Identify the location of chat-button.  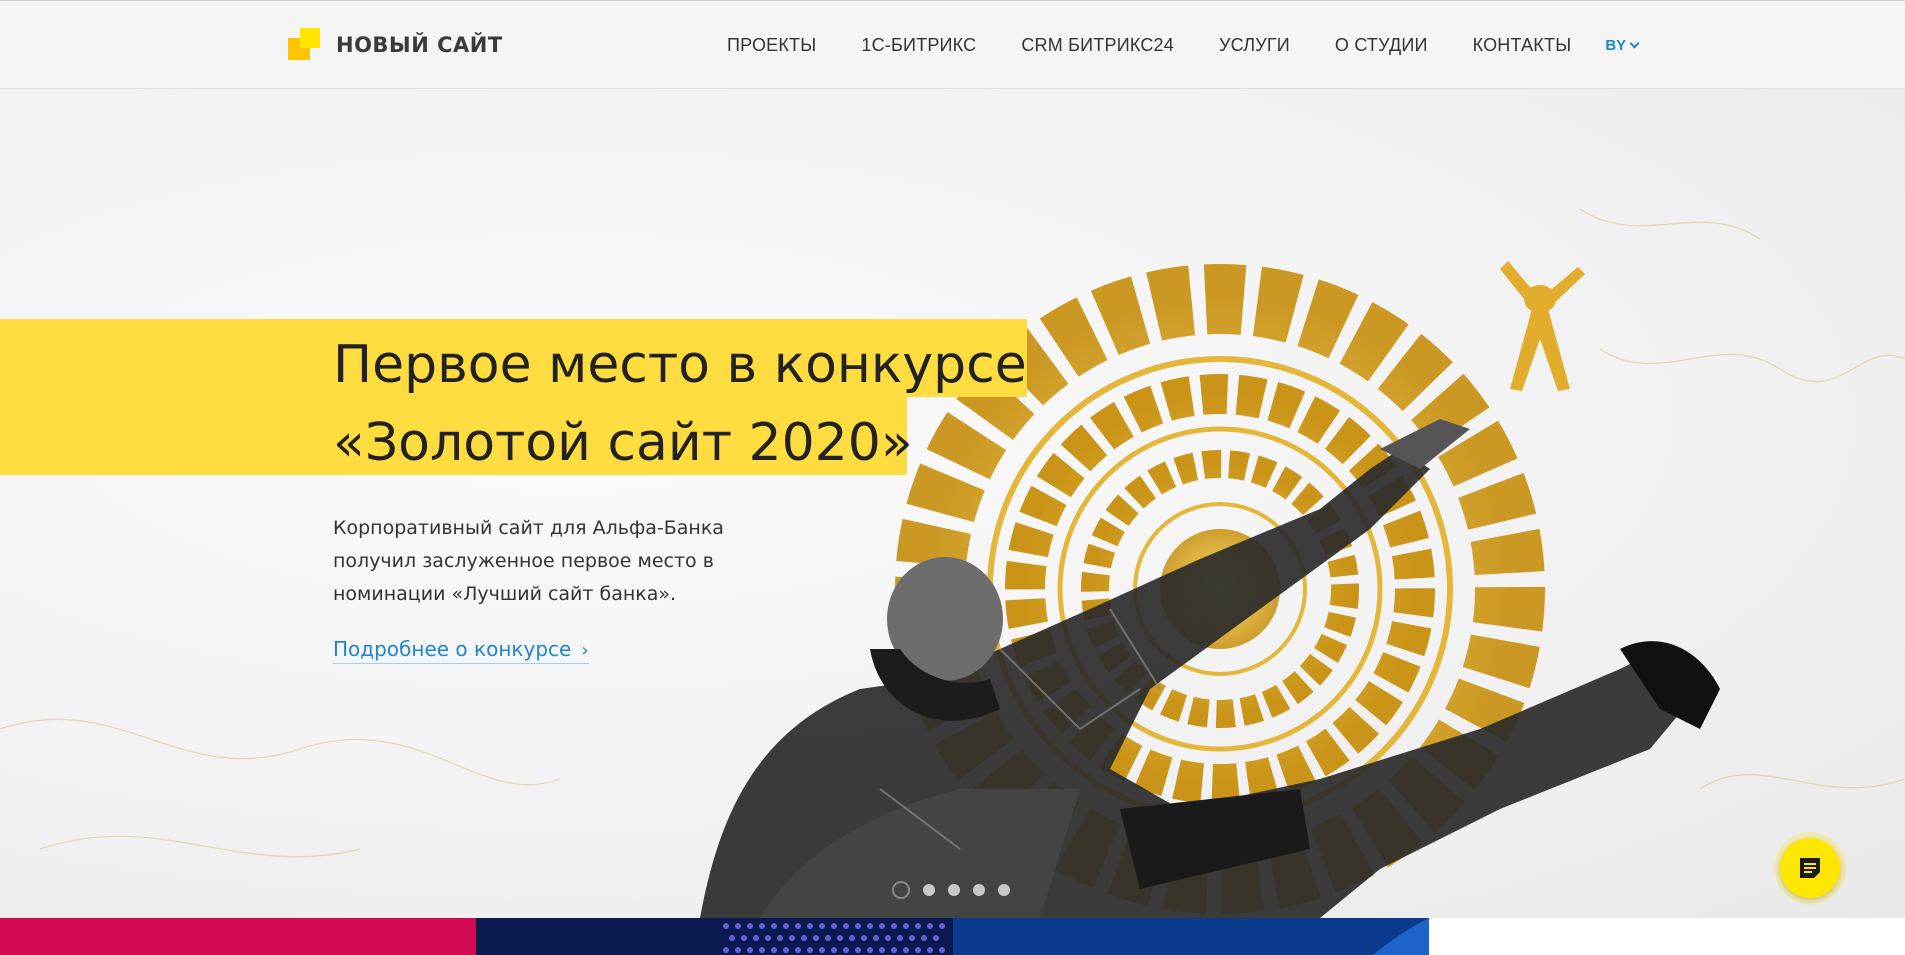
(1810, 868).